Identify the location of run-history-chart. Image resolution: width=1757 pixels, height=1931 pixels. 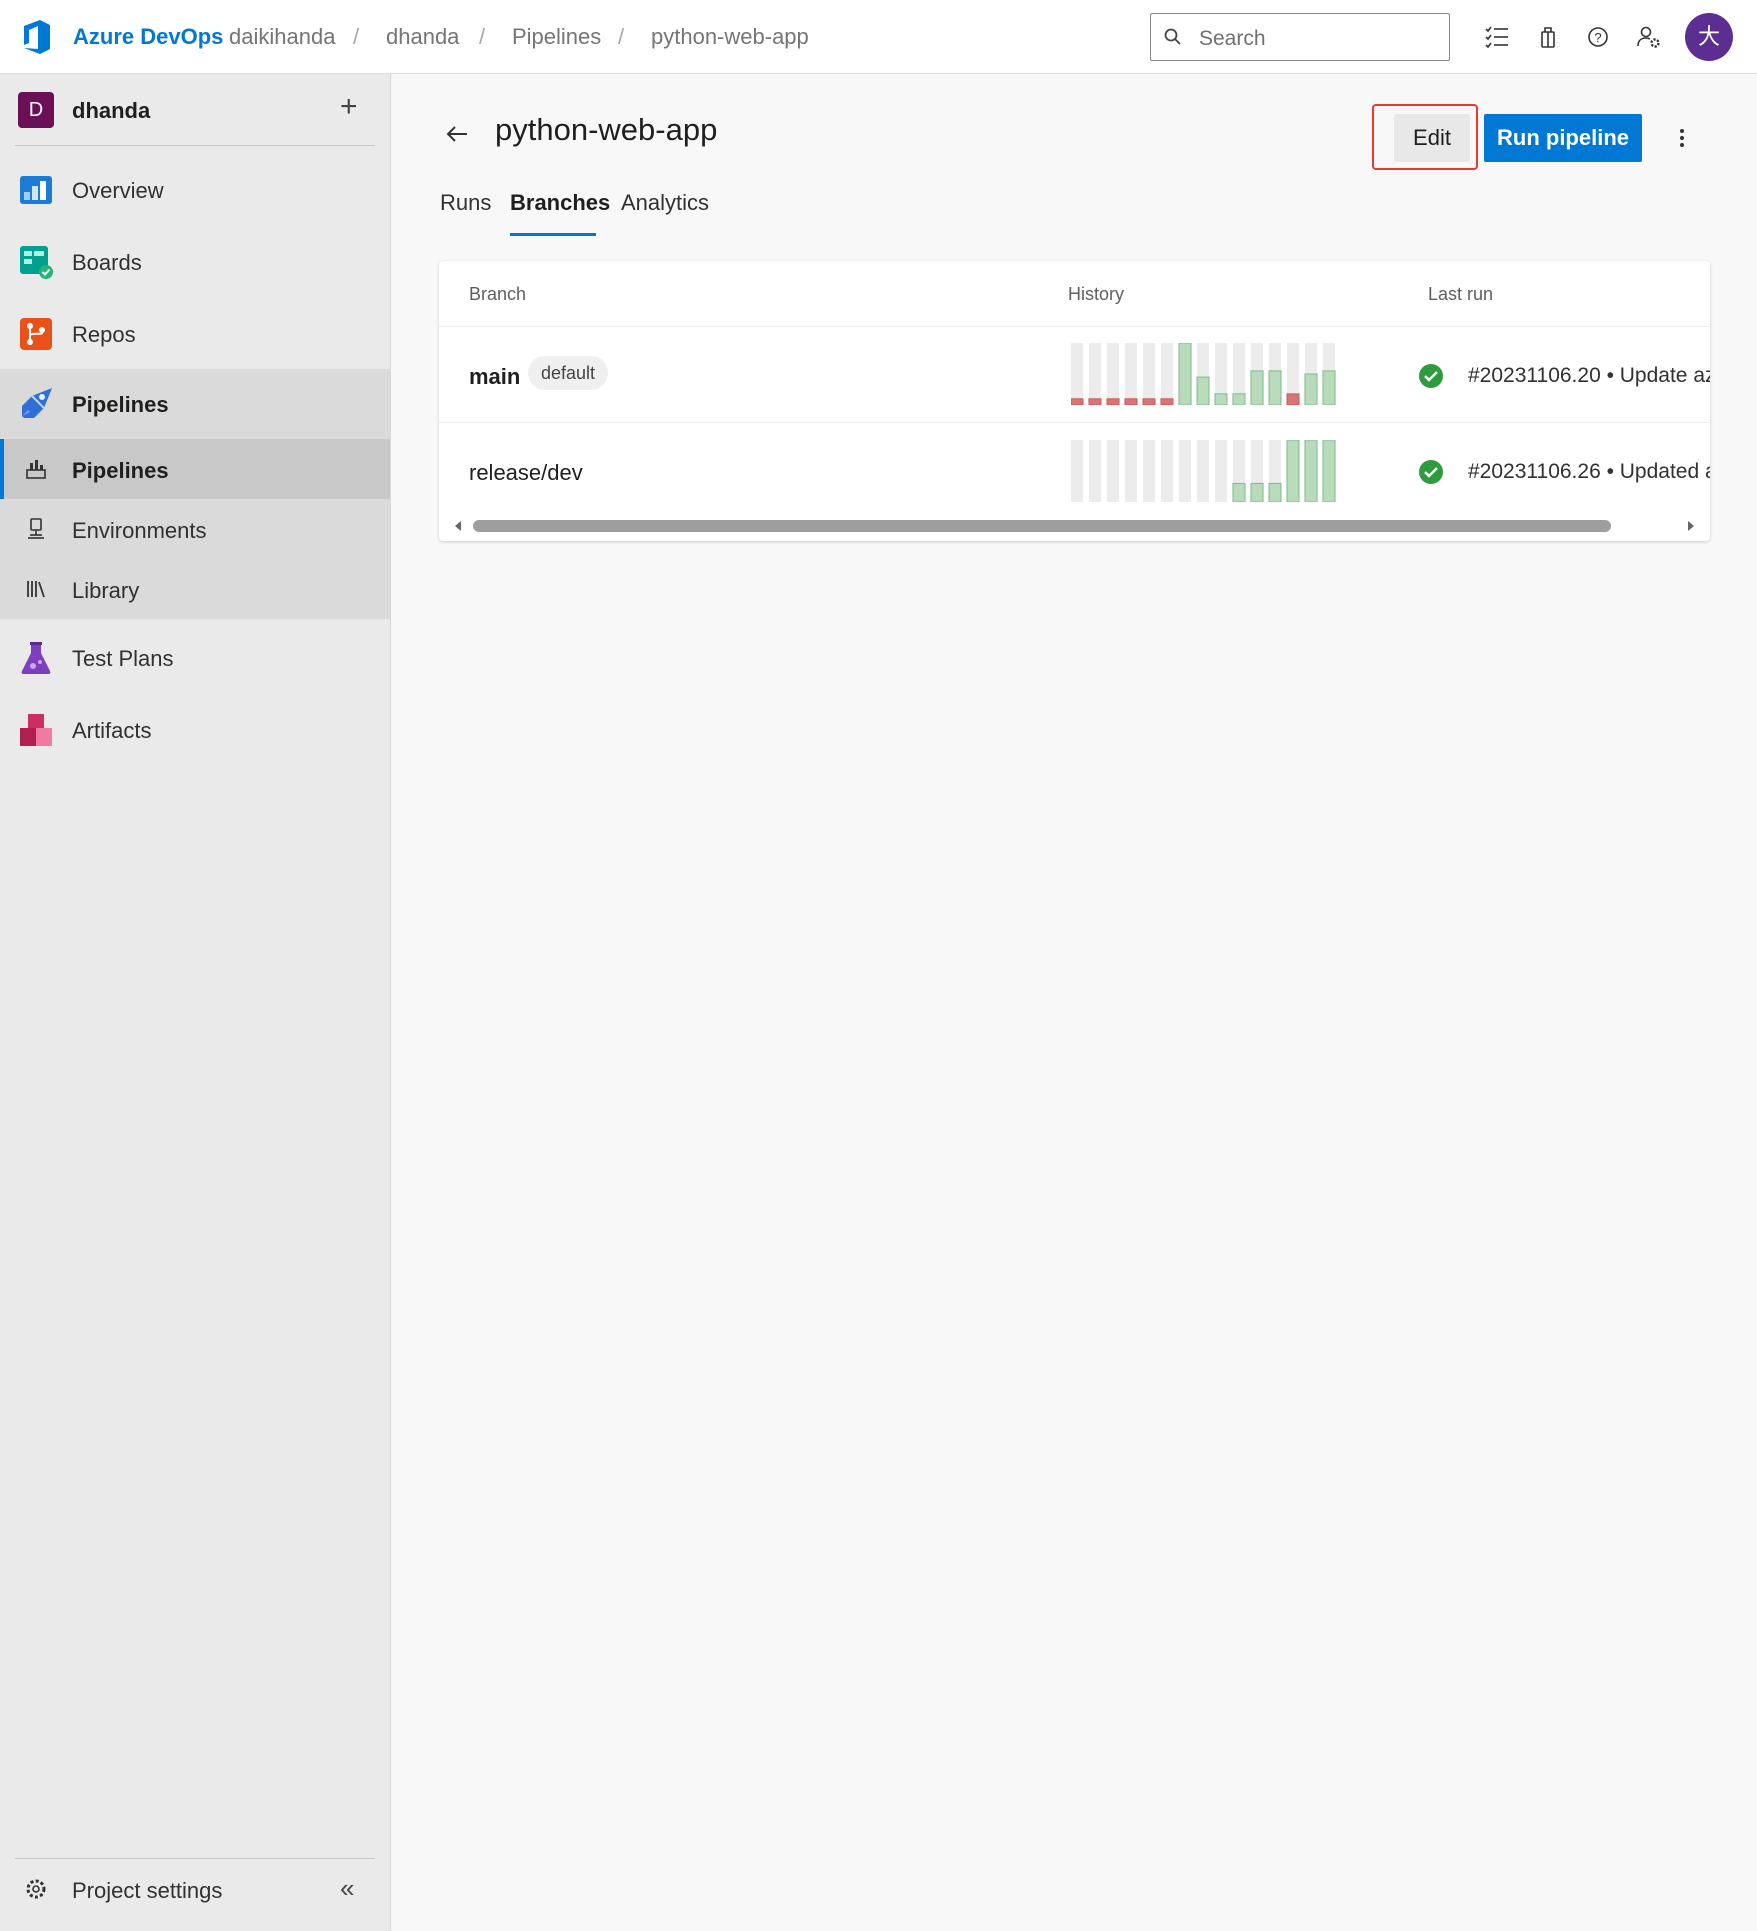
(1203, 374).